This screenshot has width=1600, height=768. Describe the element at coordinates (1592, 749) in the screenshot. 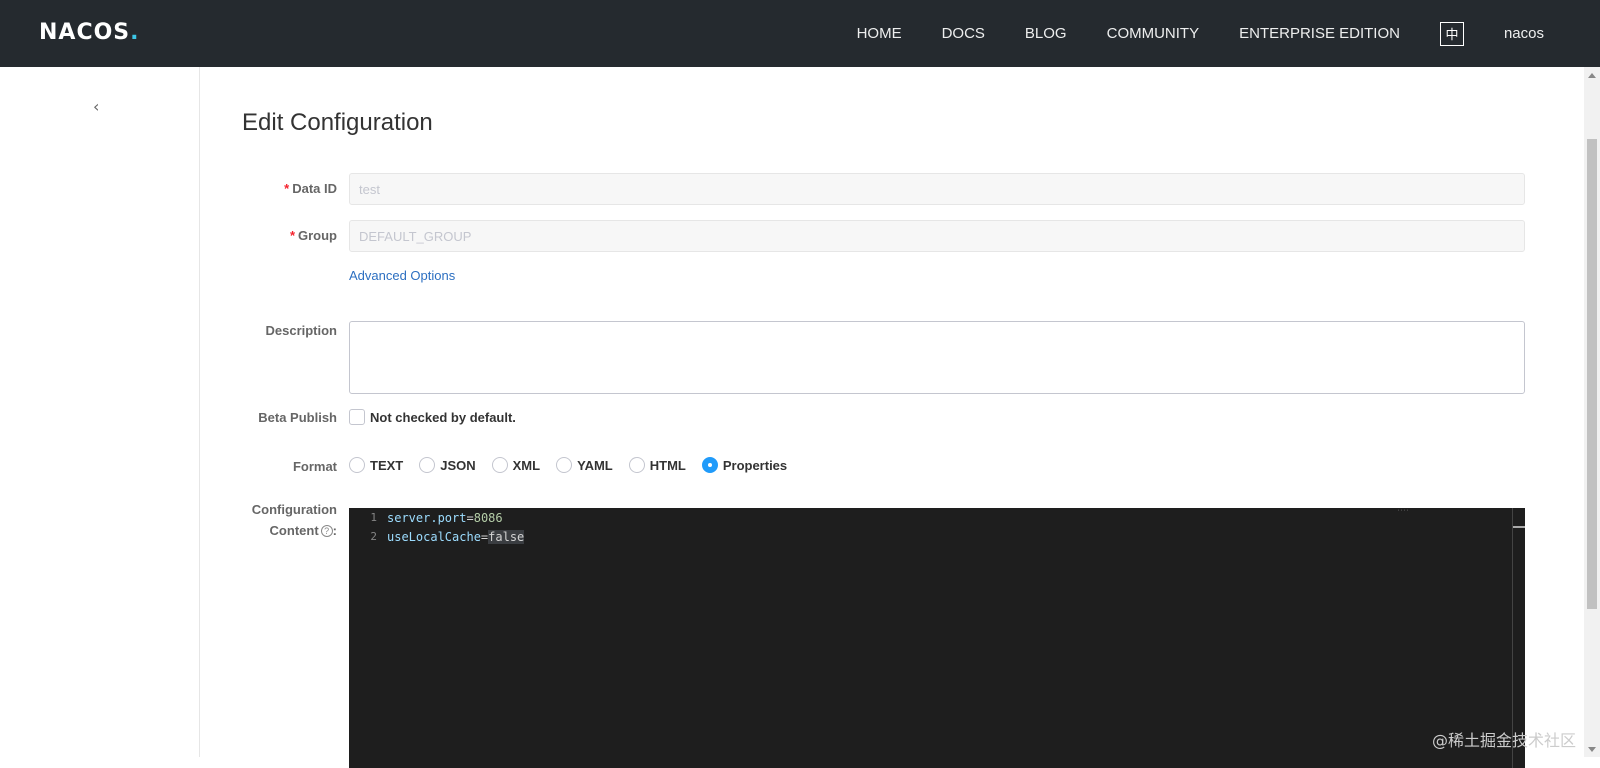

I see `scroll-down-icon` at that location.